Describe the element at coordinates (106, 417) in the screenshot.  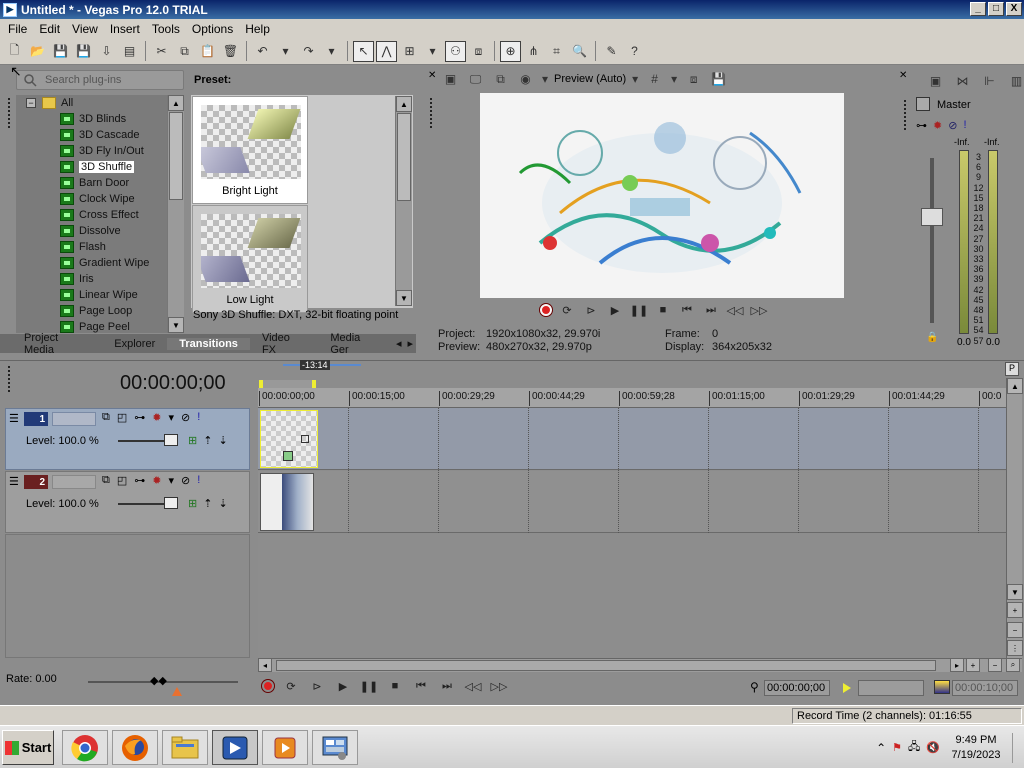
I see `compositing-mode-icon: ⧉` at that location.